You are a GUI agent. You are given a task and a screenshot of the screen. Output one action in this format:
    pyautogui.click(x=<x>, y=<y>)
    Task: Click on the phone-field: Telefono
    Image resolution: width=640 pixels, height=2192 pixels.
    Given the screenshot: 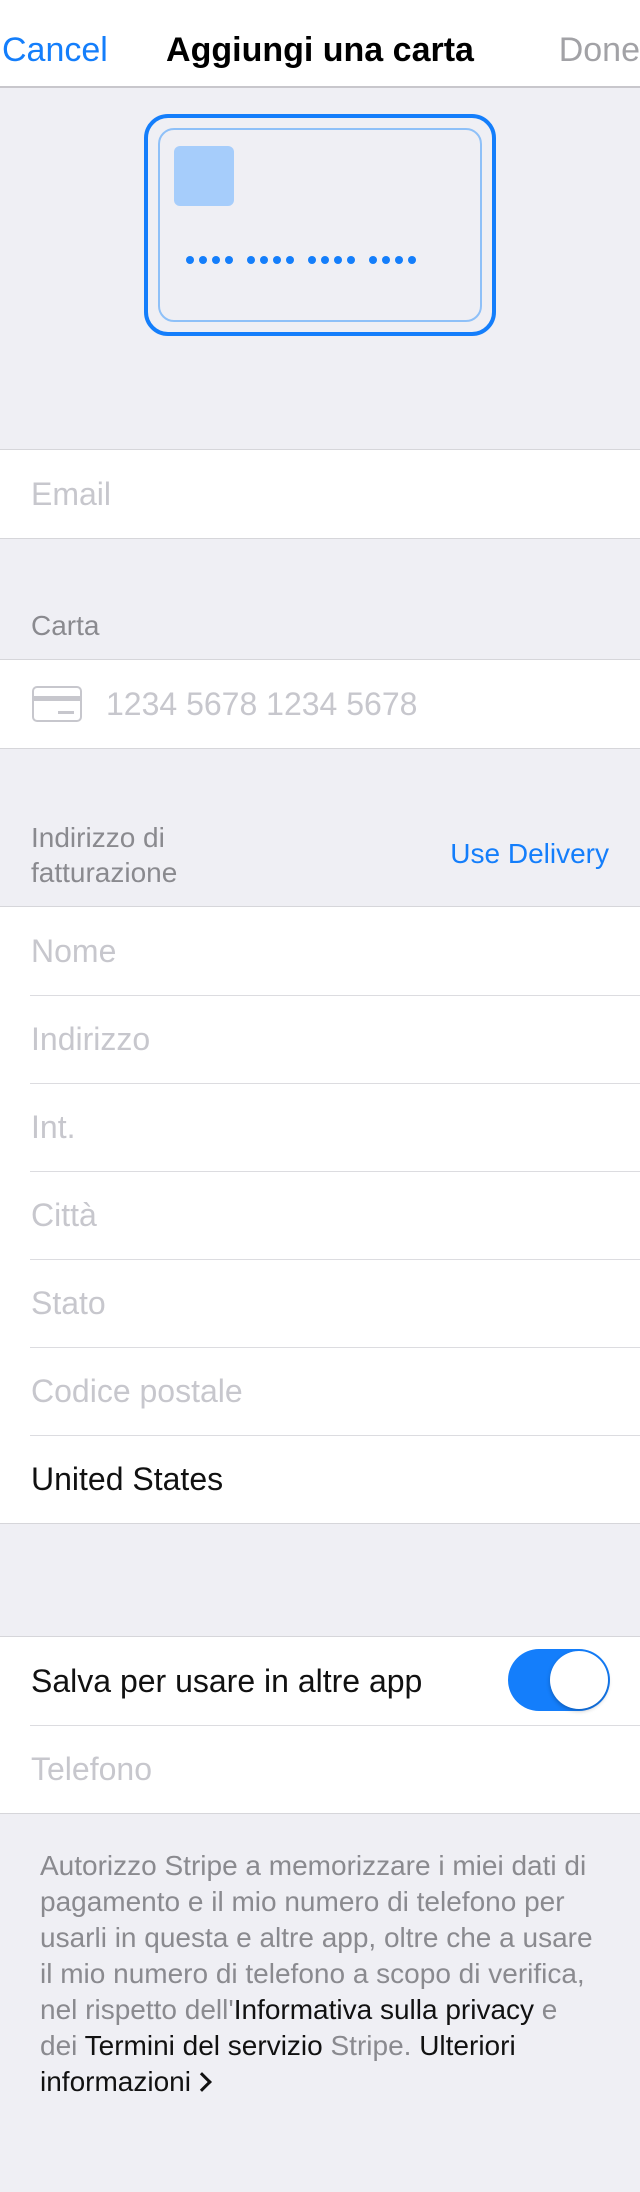 What is the action you would take?
    pyautogui.click(x=91, y=1769)
    